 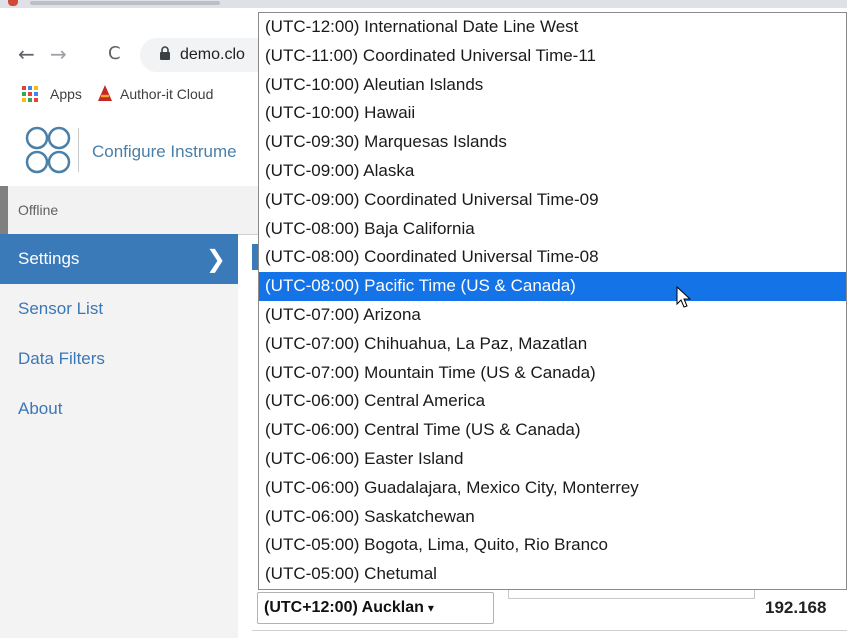 What do you see at coordinates (48, 150) in the screenshot?
I see `app-logo-icon` at bounding box center [48, 150].